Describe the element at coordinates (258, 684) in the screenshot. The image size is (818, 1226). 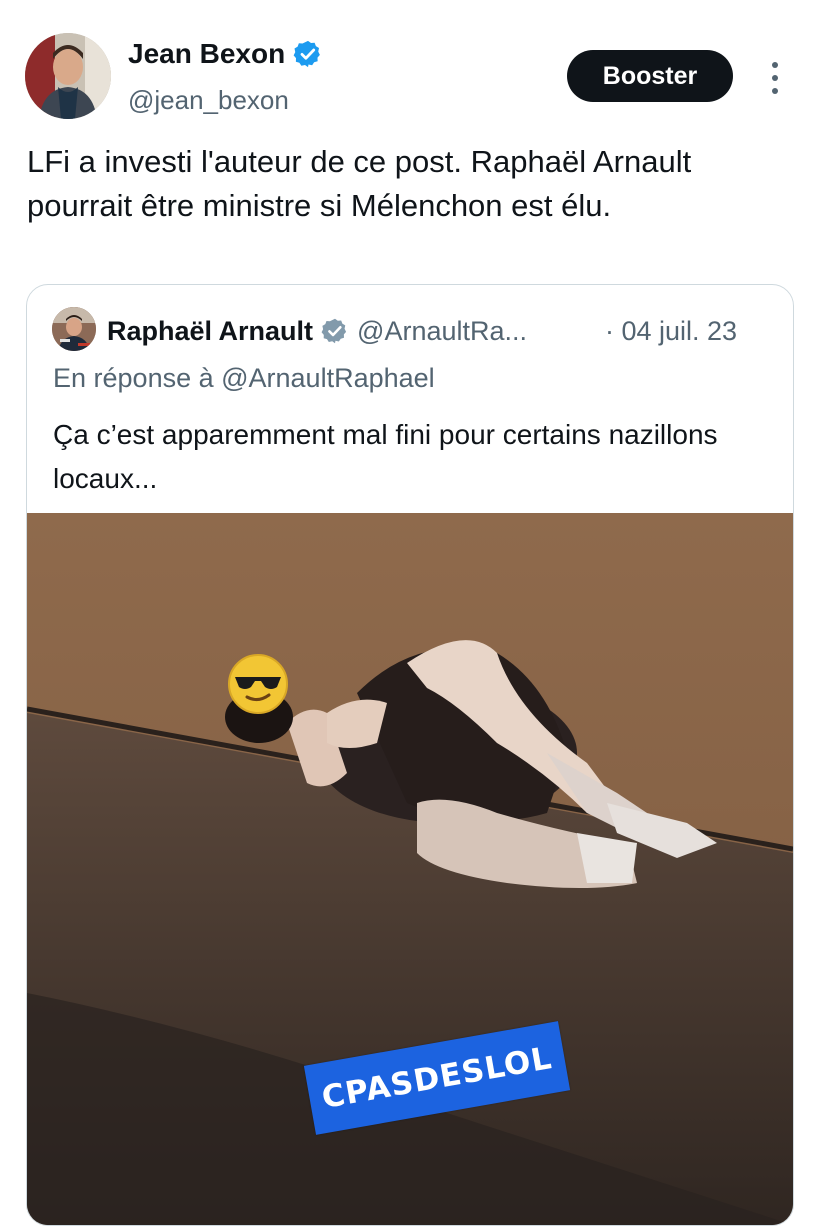
I see `sunglasses-face-icon` at that location.